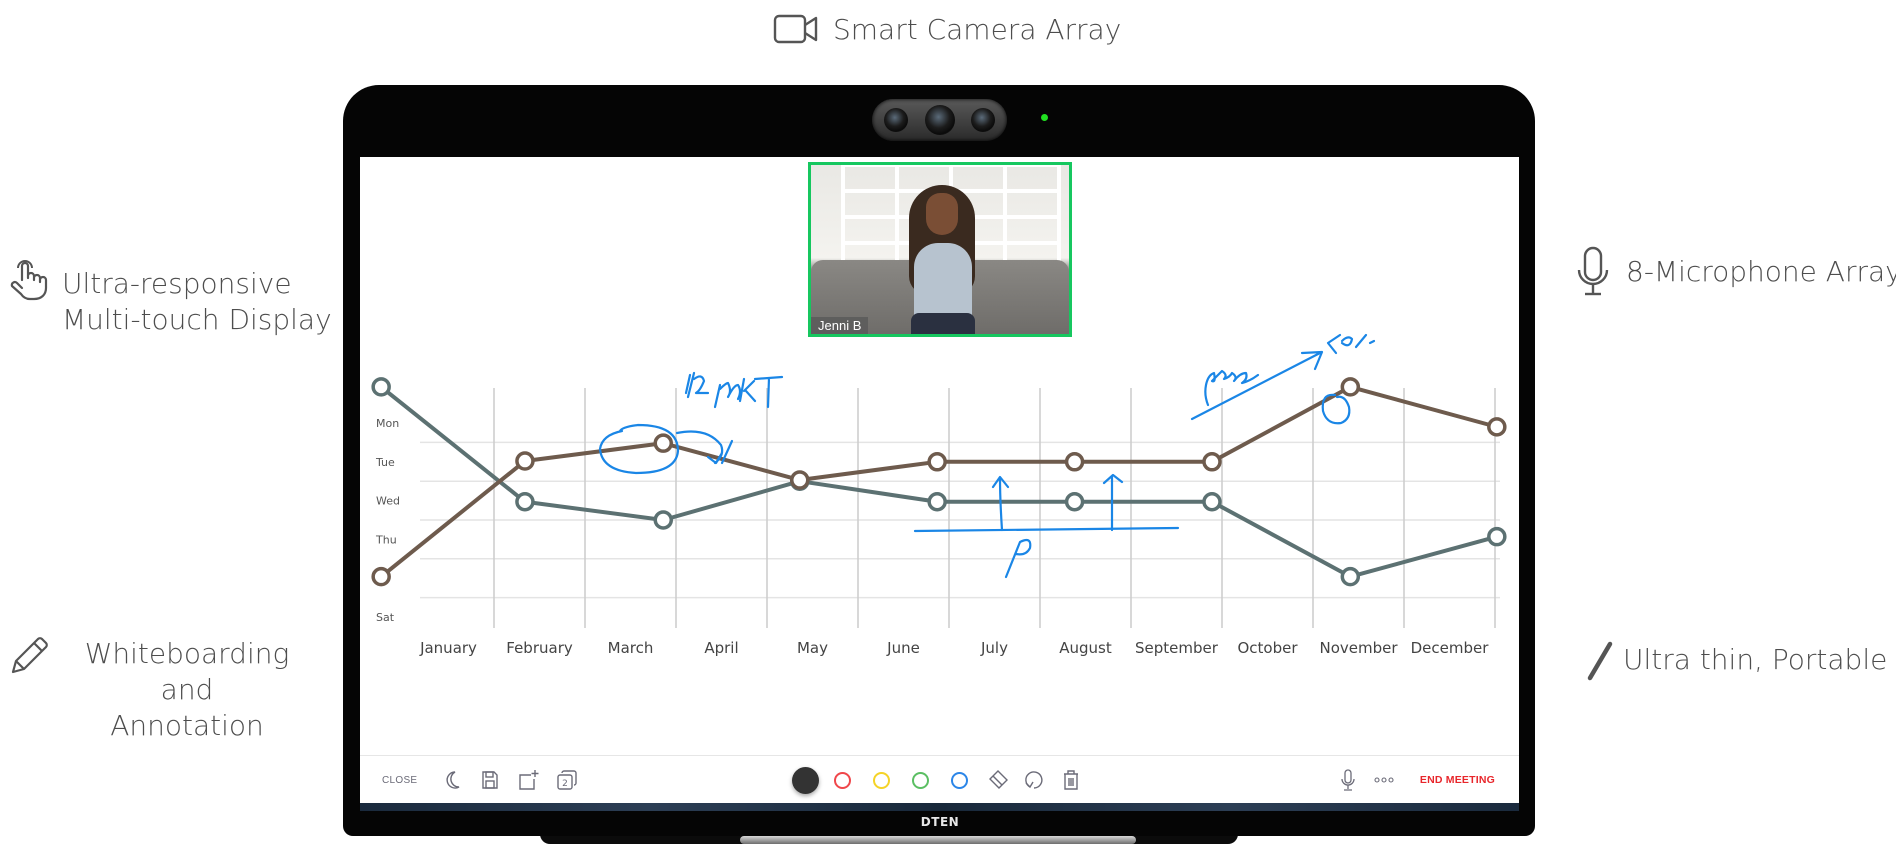 Image resolution: width=1896 pixels, height=855 pixels. I want to click on feature-microphone: 8-Microphone Array, so click(1736, 271).